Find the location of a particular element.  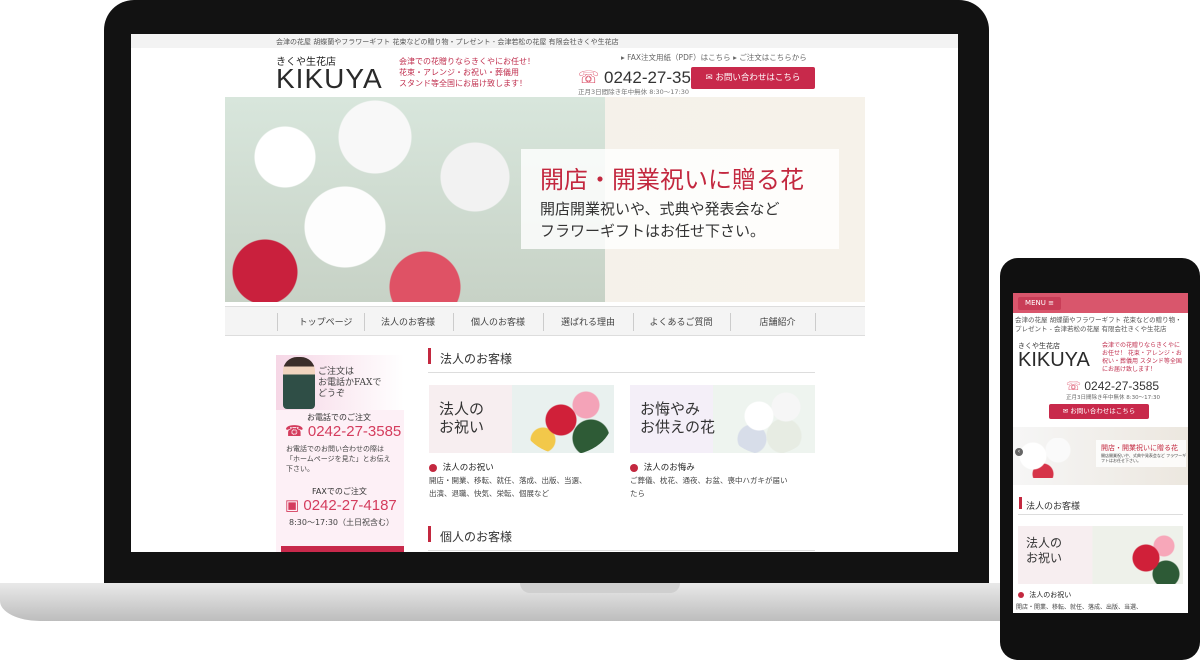

nav-item-top: トップページ is located at coordinates (325, 321).